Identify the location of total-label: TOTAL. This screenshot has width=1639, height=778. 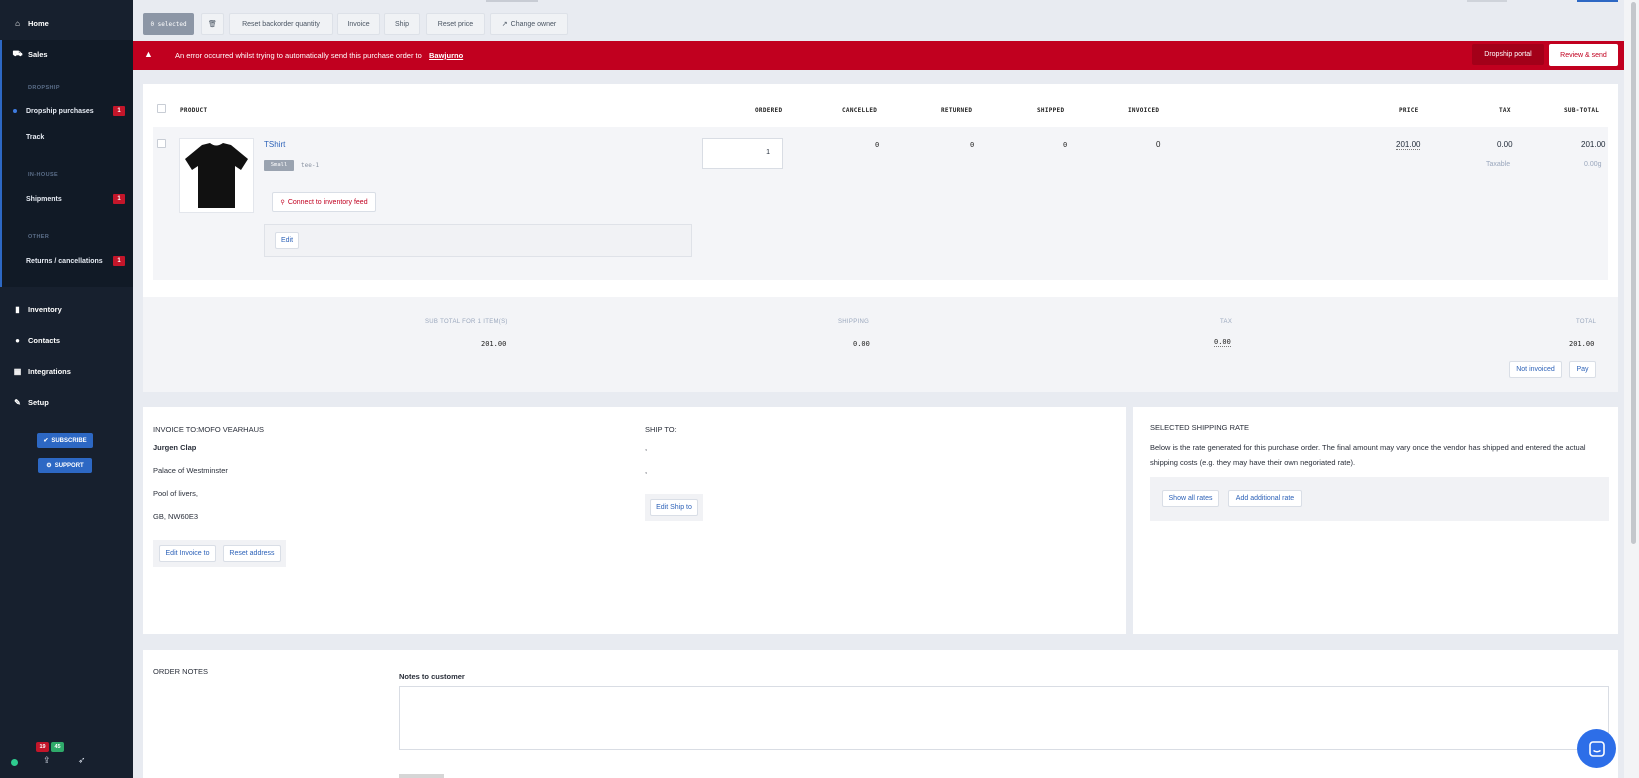
(1586, 322).